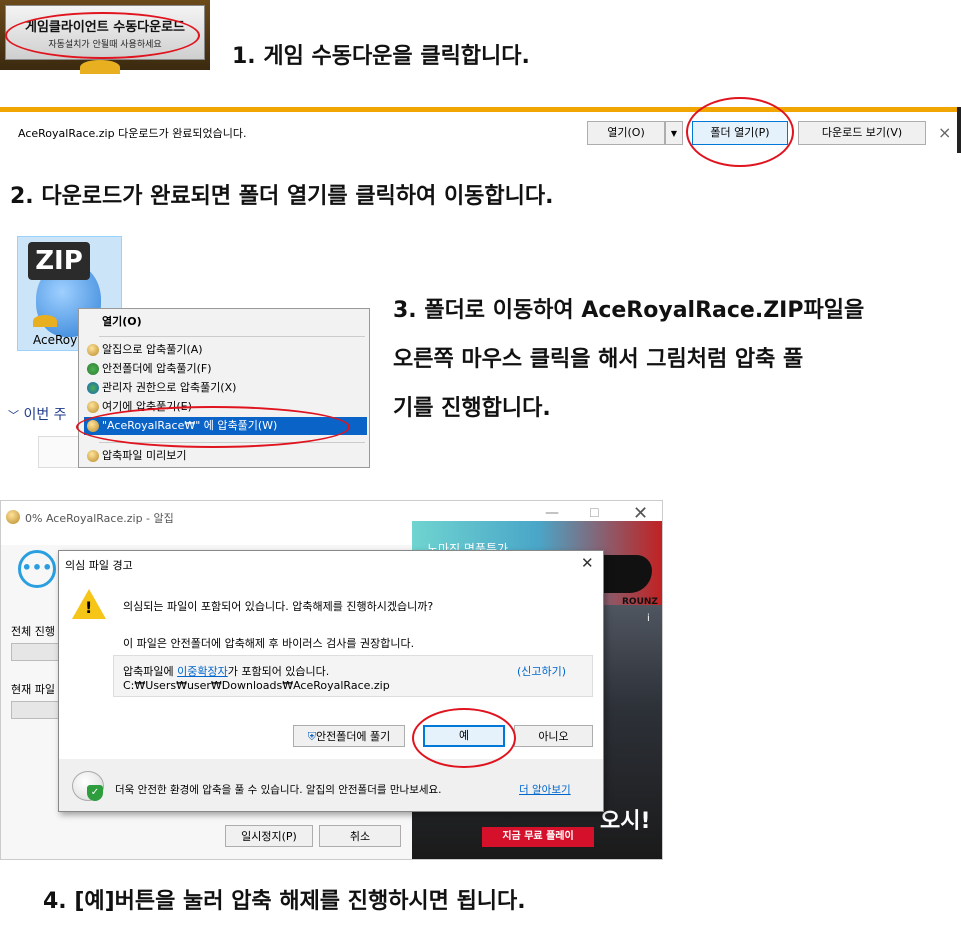 The width and height of the screenshot is (961, 940). I want to click on alzip-title: 0% AceRoyalRace.zip - 알집, so click(99, 518).